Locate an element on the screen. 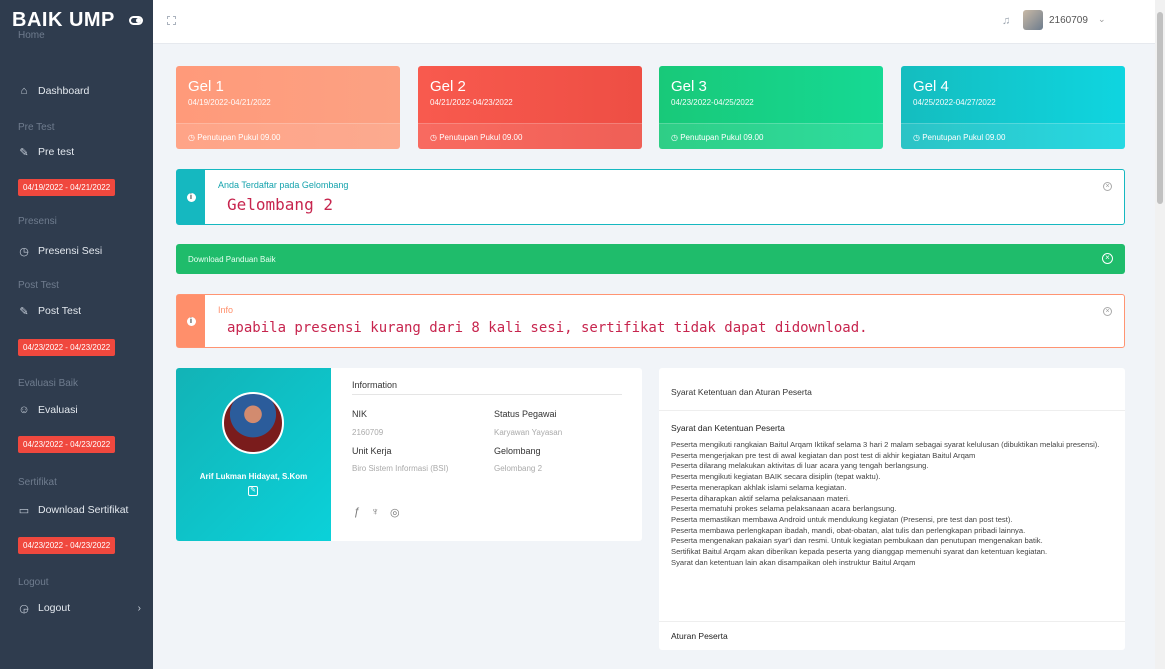 The width and height of the screenshot is (1165, 669). sidebar-item-pre-test: ✎ Pre test is located at coordinates (76, 152).